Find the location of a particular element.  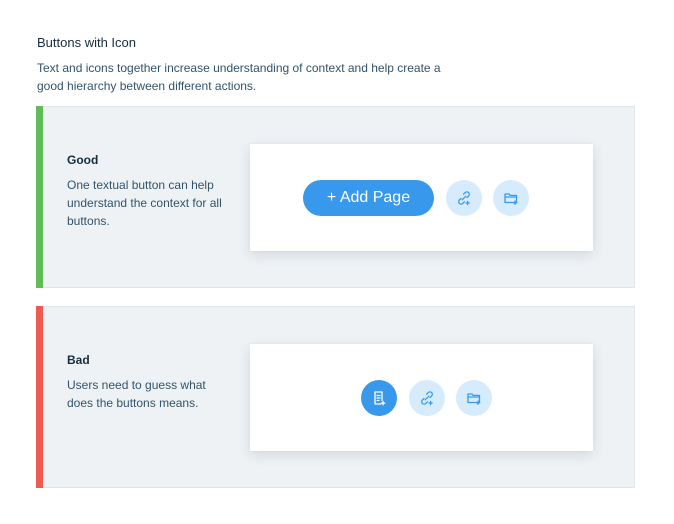

bad-example-title: Bad is located at coordinates (78, 360).